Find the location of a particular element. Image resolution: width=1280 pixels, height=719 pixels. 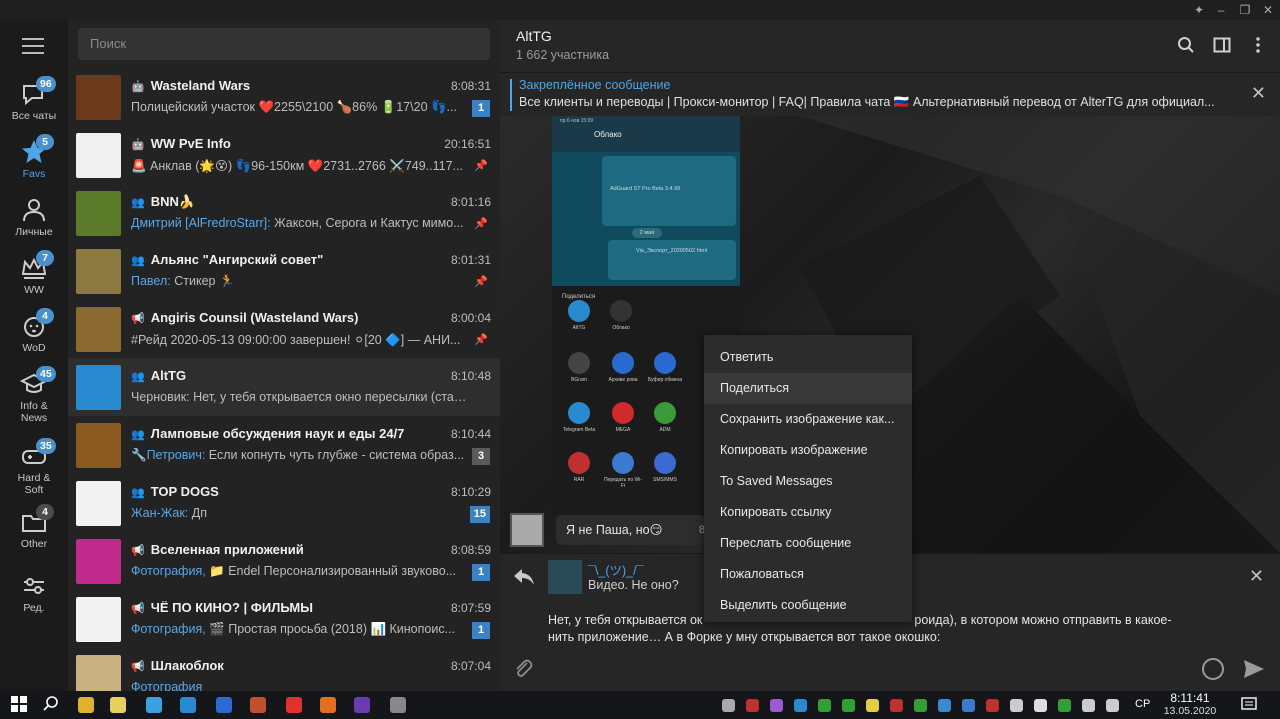

folder-dog: 4 WoD is located at coordinates (34, 336).